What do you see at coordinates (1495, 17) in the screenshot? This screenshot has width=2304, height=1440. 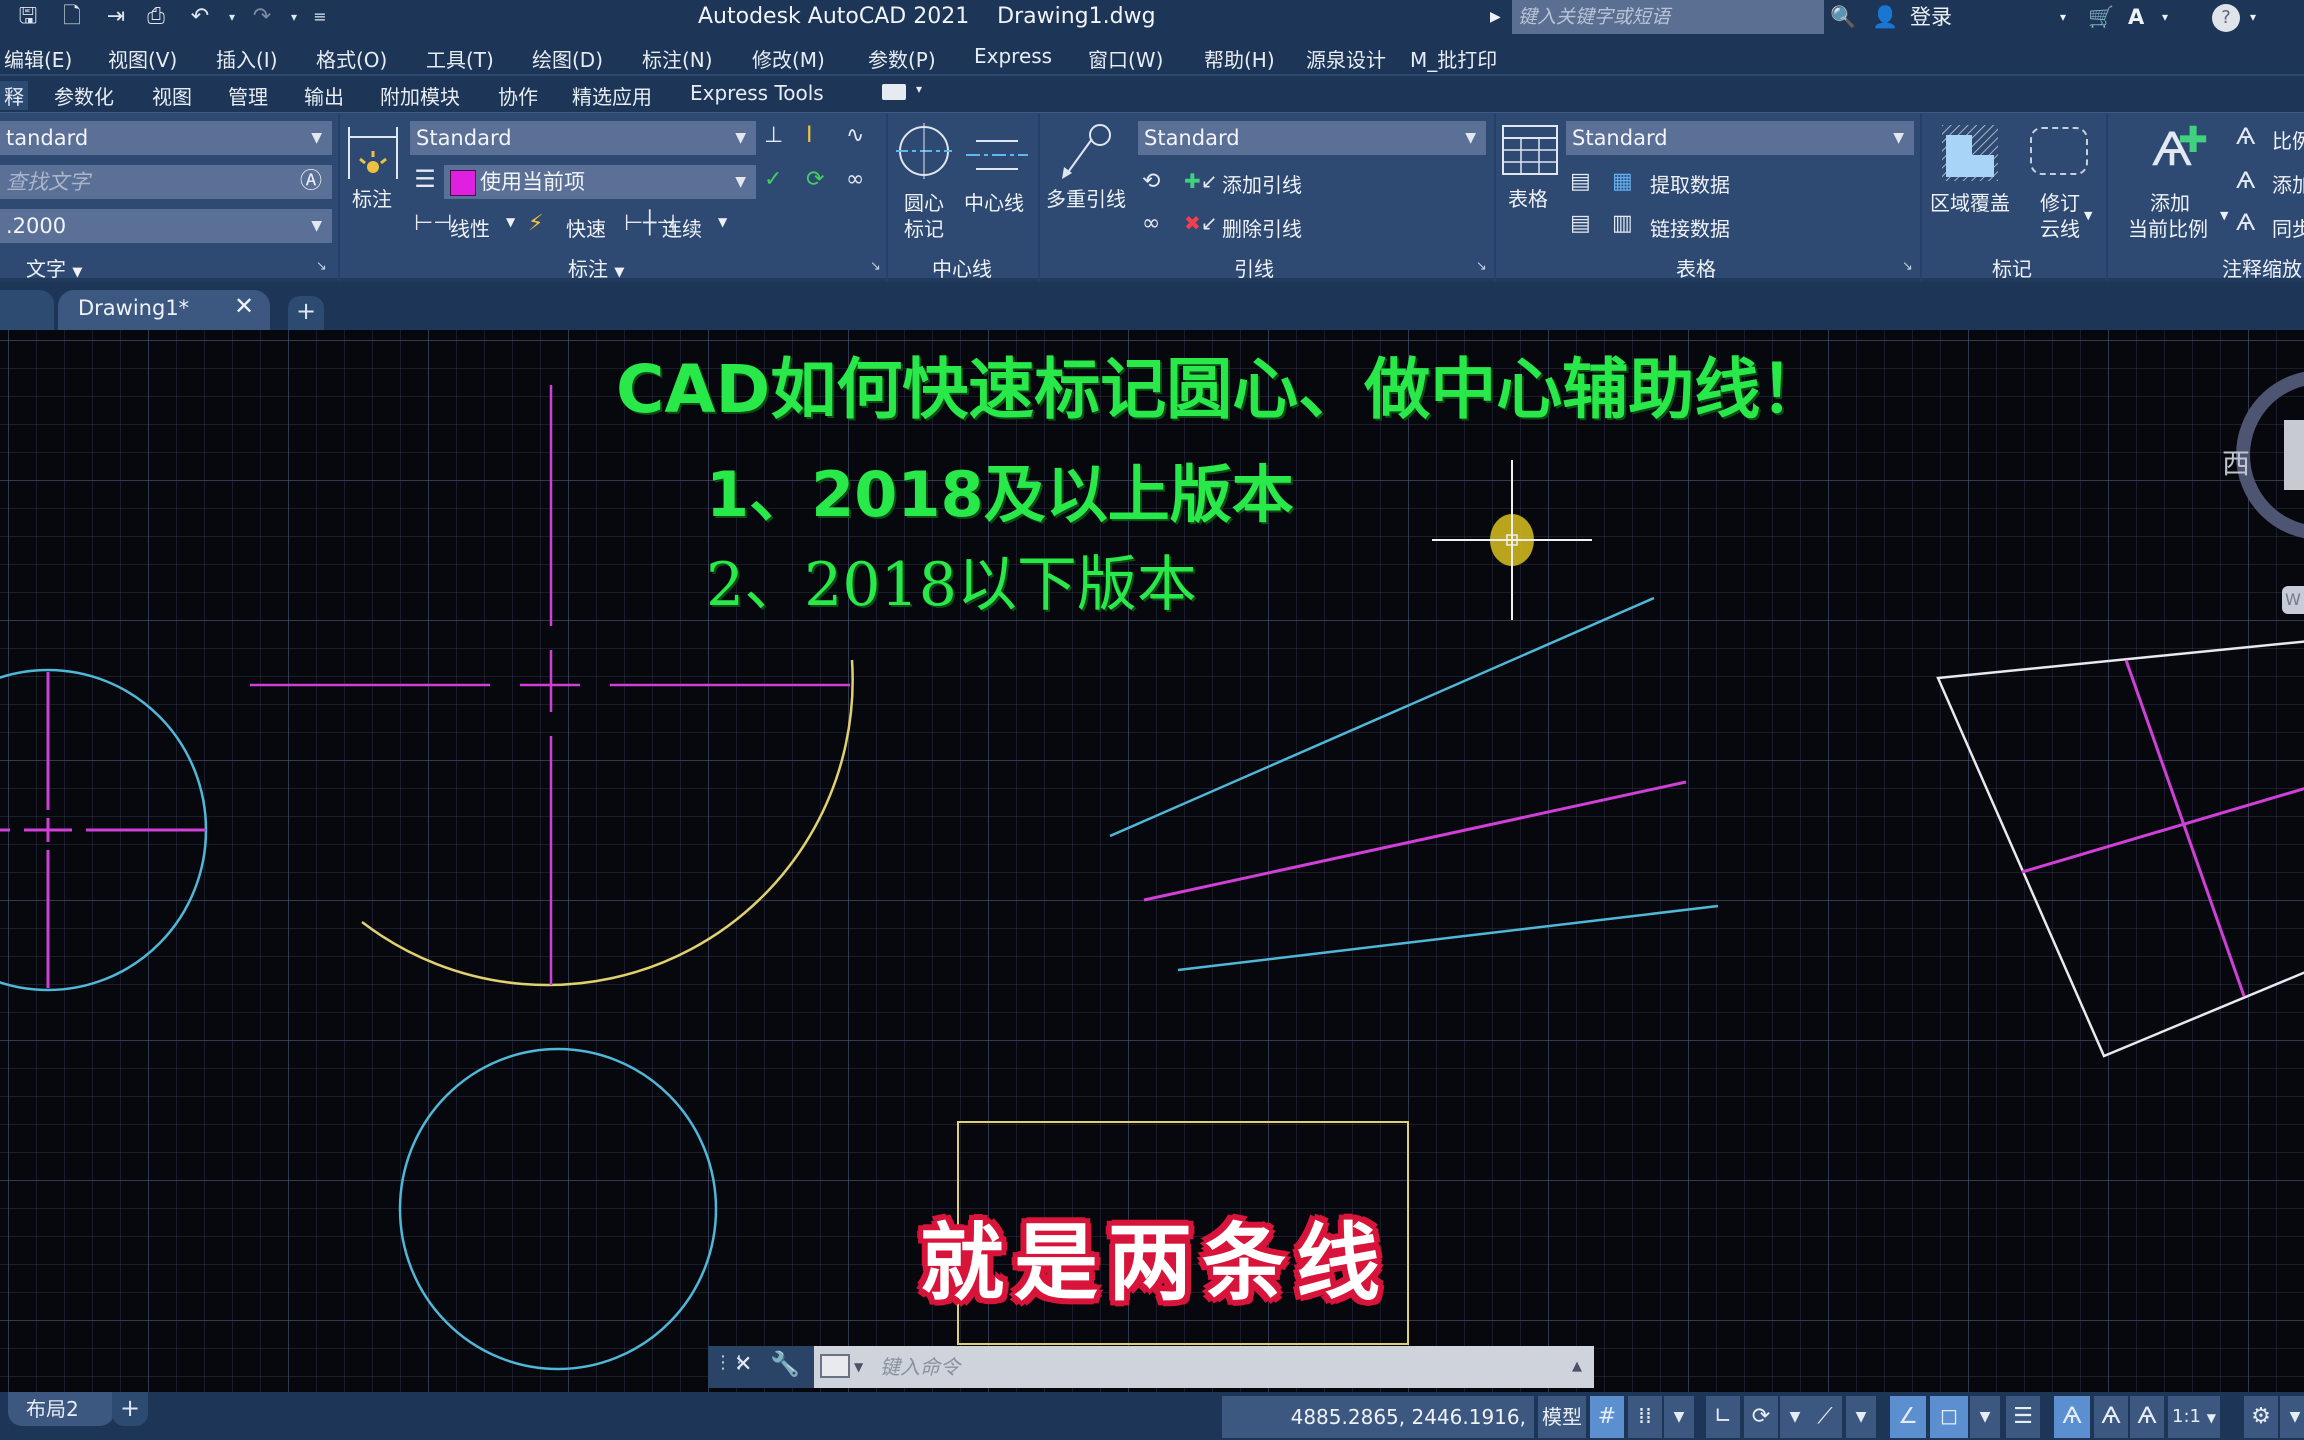 I see `expand-arrow-icon: ▶` at bounding box center [1495, 17].